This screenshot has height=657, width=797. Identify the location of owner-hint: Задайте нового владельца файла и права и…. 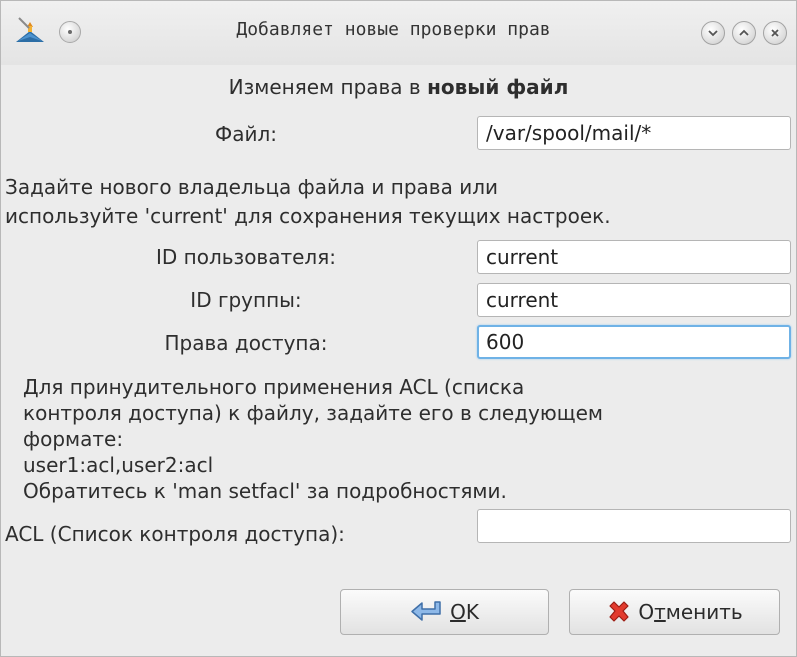
(308, 202).